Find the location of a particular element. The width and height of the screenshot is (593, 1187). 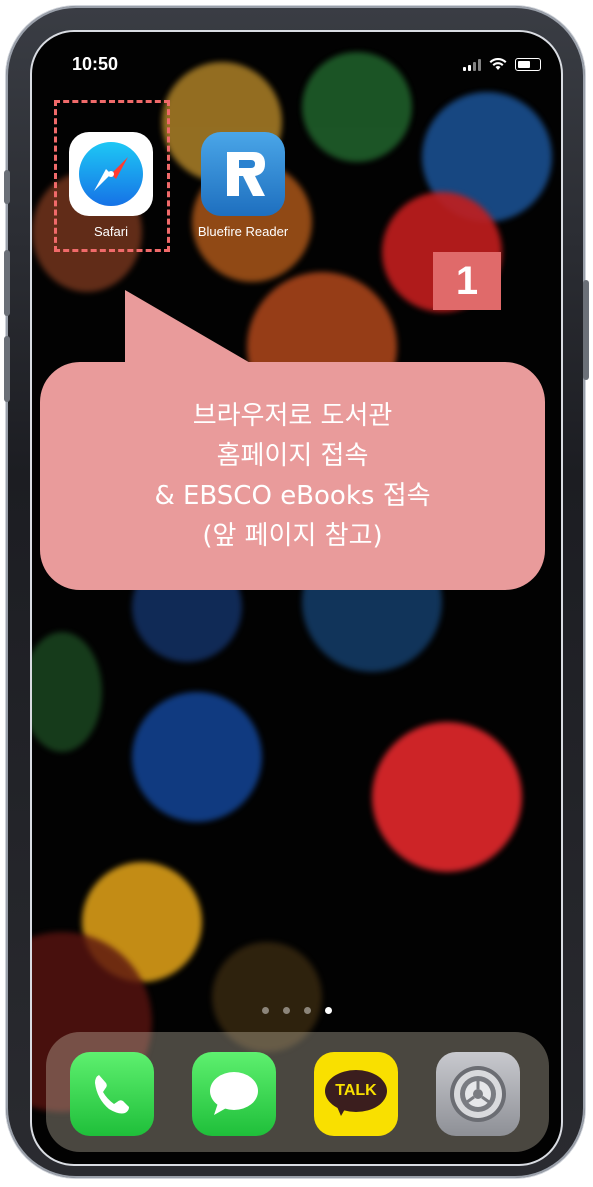

gear-icon is located at coordinates (478, 1094).